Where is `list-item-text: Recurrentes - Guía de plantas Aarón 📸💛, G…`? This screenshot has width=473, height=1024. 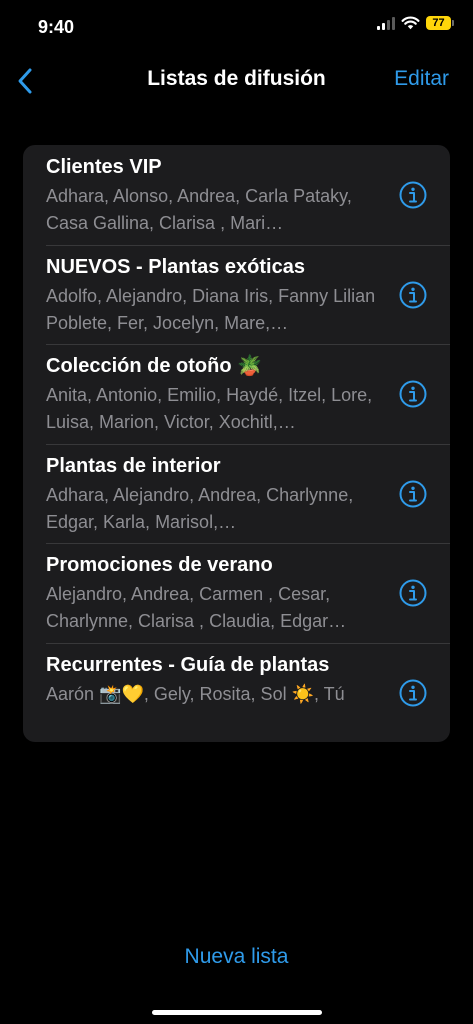 list-item-text: Recurrentes - Guía de plantas Aarón 📸💛, G… is located at coordinates (221, 680).